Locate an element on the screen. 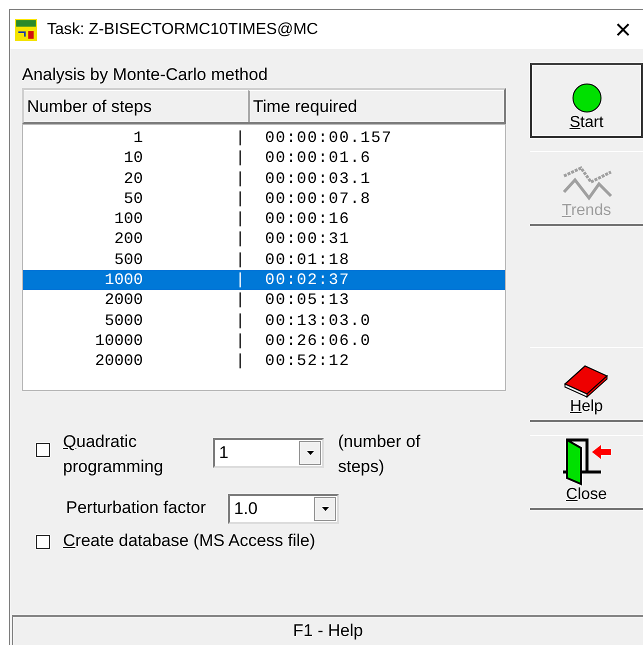 This screenshot has height=645, width=643. list-row: 50 | 00:00:07.8 is located at coordinates (264, 199).